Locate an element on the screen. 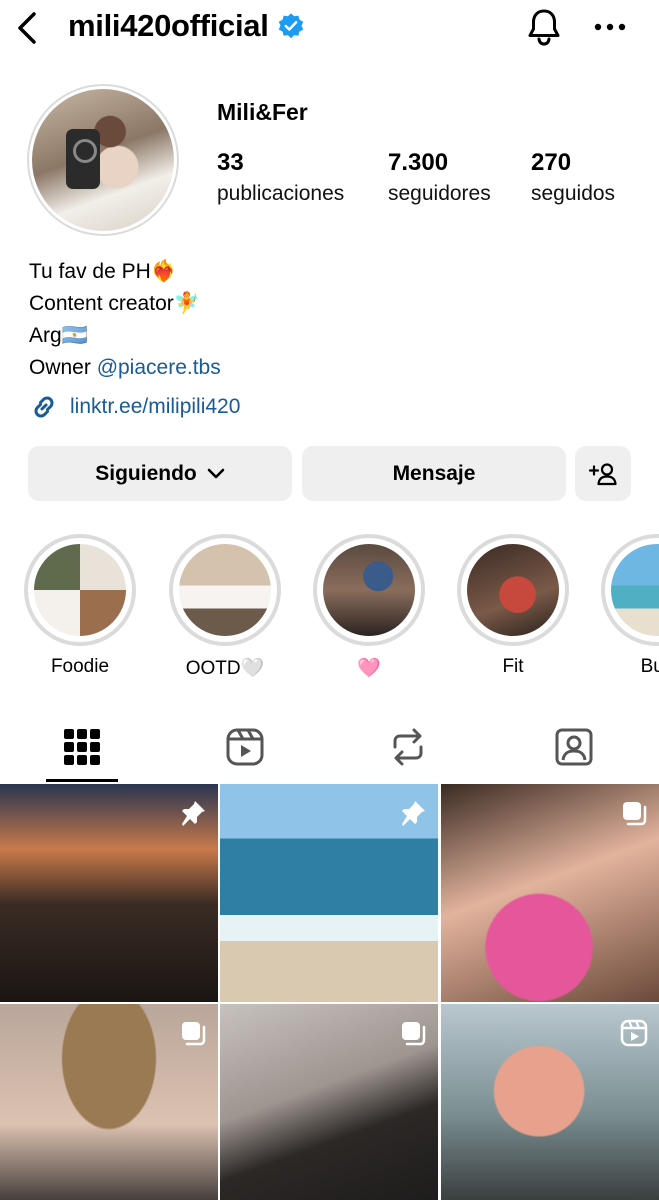 This screenshot has height=1200, width=659. tagged-user-icon is located at coordinates (574, 747).